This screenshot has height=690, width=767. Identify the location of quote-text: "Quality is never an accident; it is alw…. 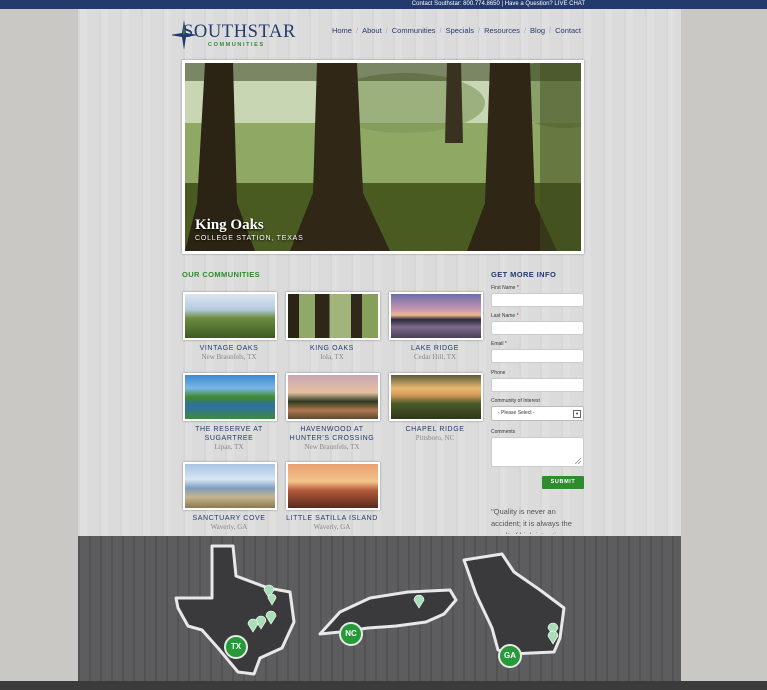
(531, 520).